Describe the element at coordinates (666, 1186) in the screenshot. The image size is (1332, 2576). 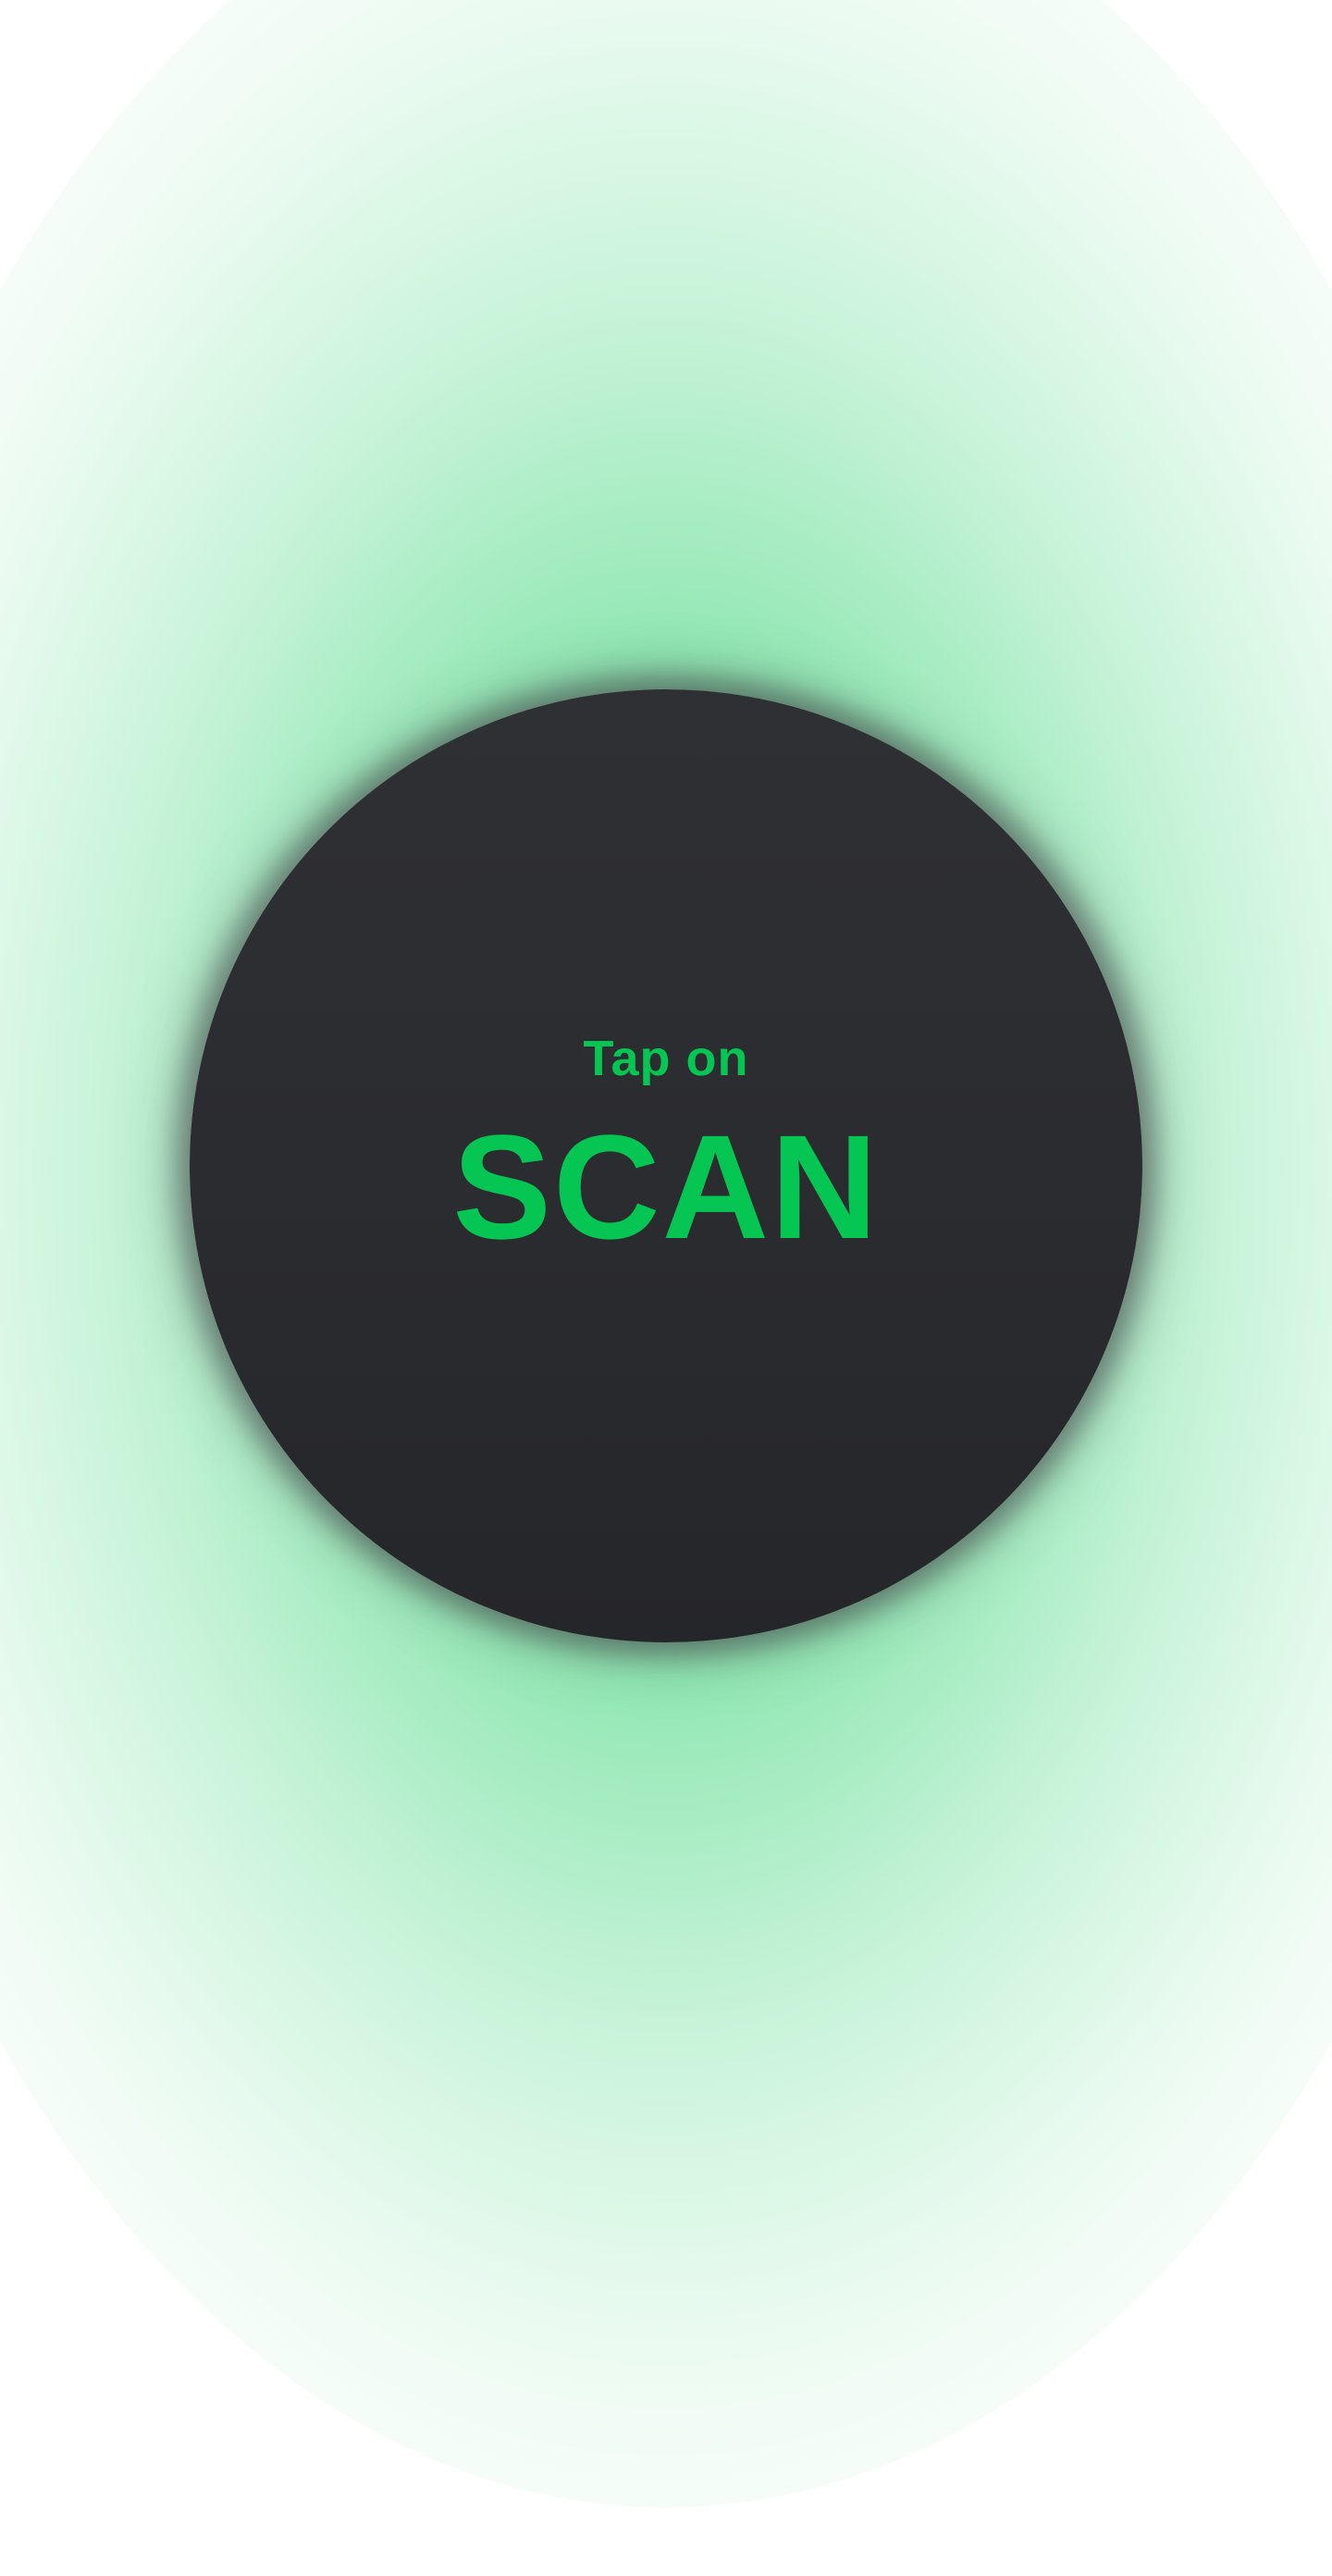
I see `scan-label: SCAN` at that location.